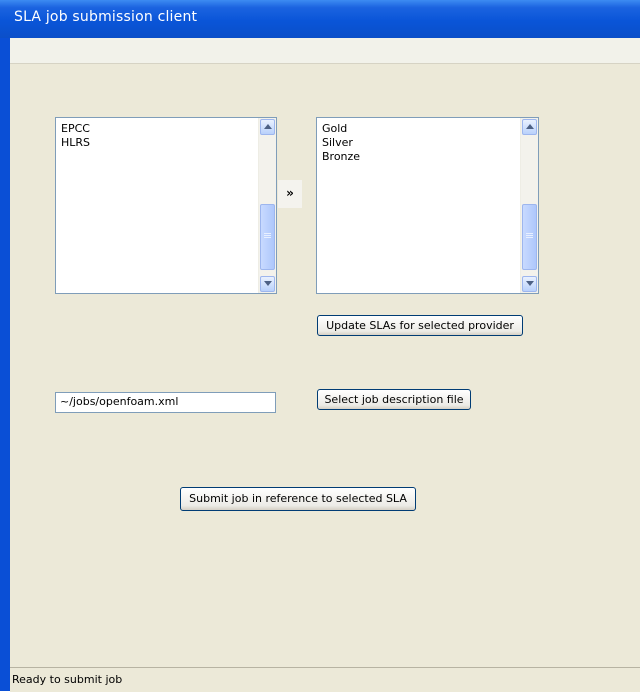 The image size is (640, 692). I want to click on sla-item: Gold, so click(341, 129).